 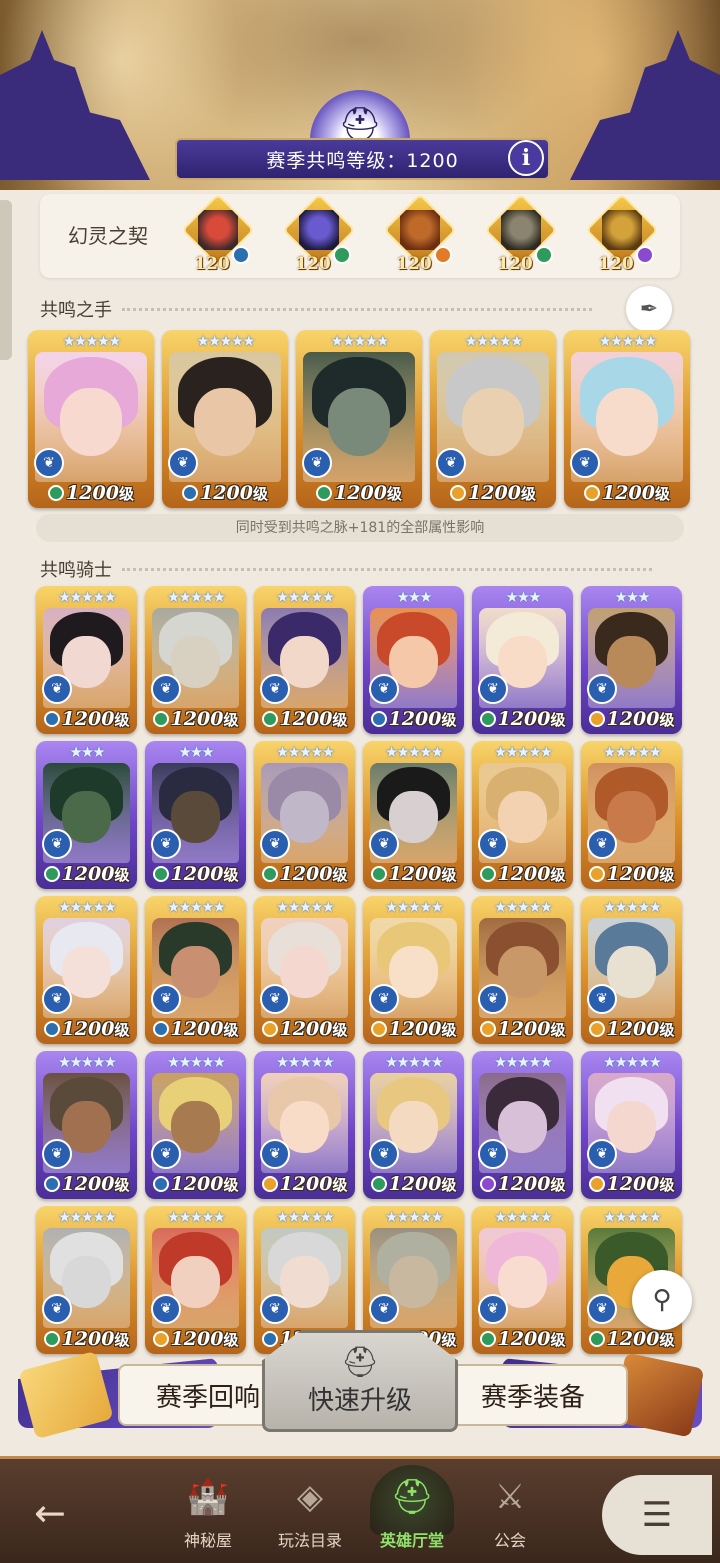 I want to click on quick-upgrade-button: ⛑ 快速升级, so click(x=360, y=1381).